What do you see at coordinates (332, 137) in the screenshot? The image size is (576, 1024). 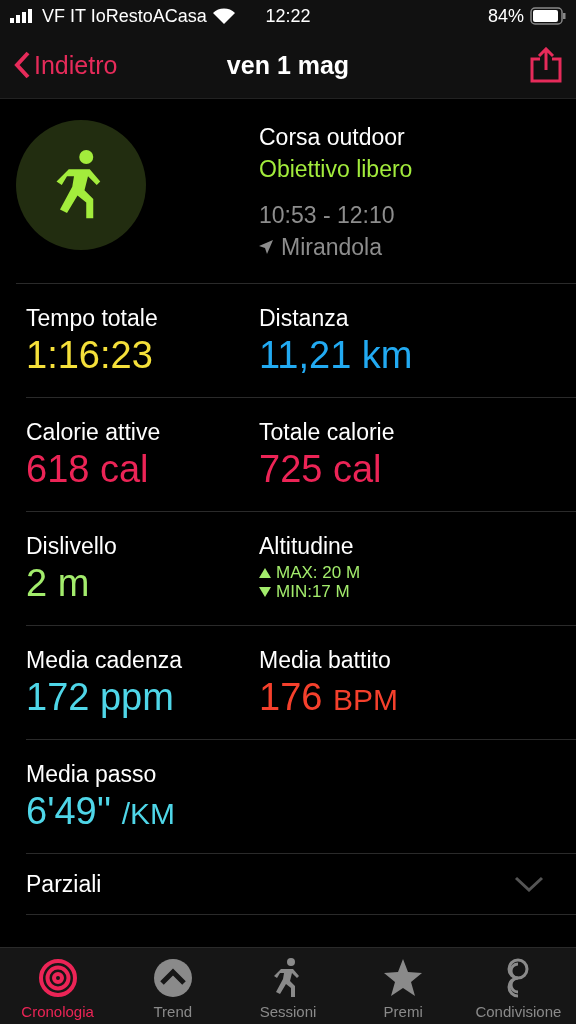 I see `workout-type: Corsa outdoor` at bounding box center [332, 137].